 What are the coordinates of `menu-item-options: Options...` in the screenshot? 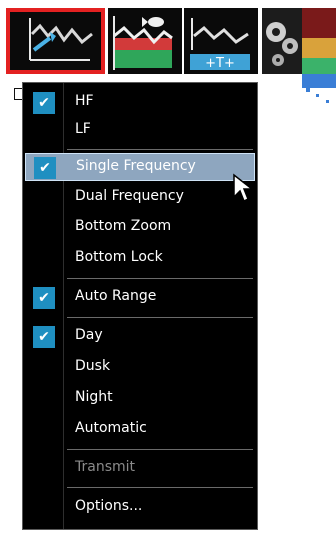 It's located at (140, 508).